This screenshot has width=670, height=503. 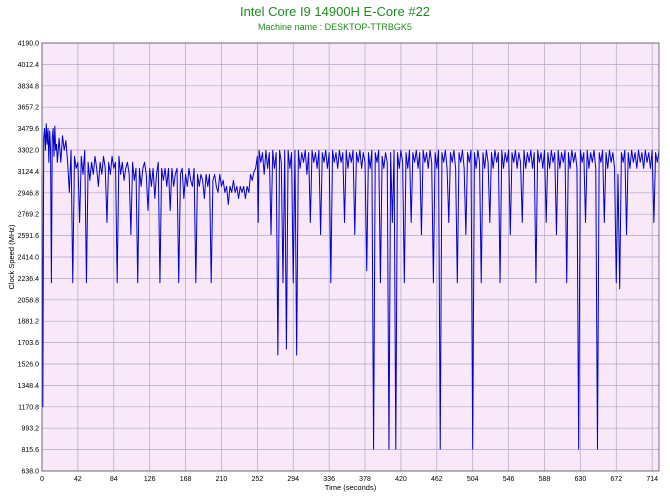 I want to click on y-tick-label: 2769.2, so click(x=29, y=215).